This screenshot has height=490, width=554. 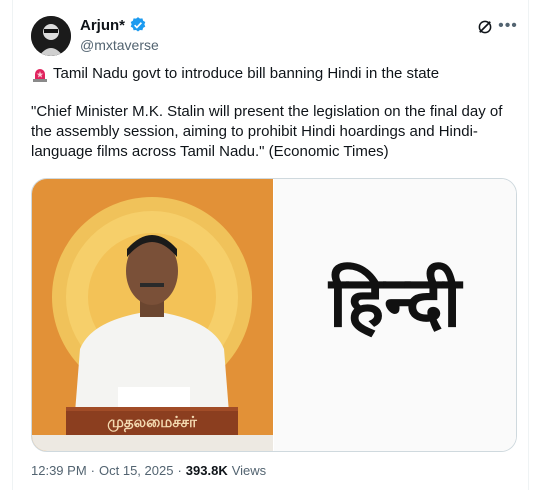 What do you see at coordinates (249, 470) in the screenshot?
I see `views-label: Views` at bounding box center [249, 470].